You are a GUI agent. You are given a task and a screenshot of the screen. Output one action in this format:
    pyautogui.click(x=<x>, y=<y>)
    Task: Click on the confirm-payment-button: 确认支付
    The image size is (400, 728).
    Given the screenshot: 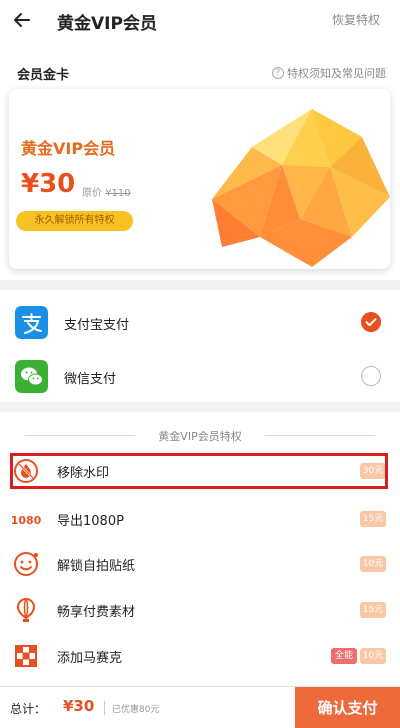 What is the action you would take?
    pyautogui.click(x=347, y=707)
    